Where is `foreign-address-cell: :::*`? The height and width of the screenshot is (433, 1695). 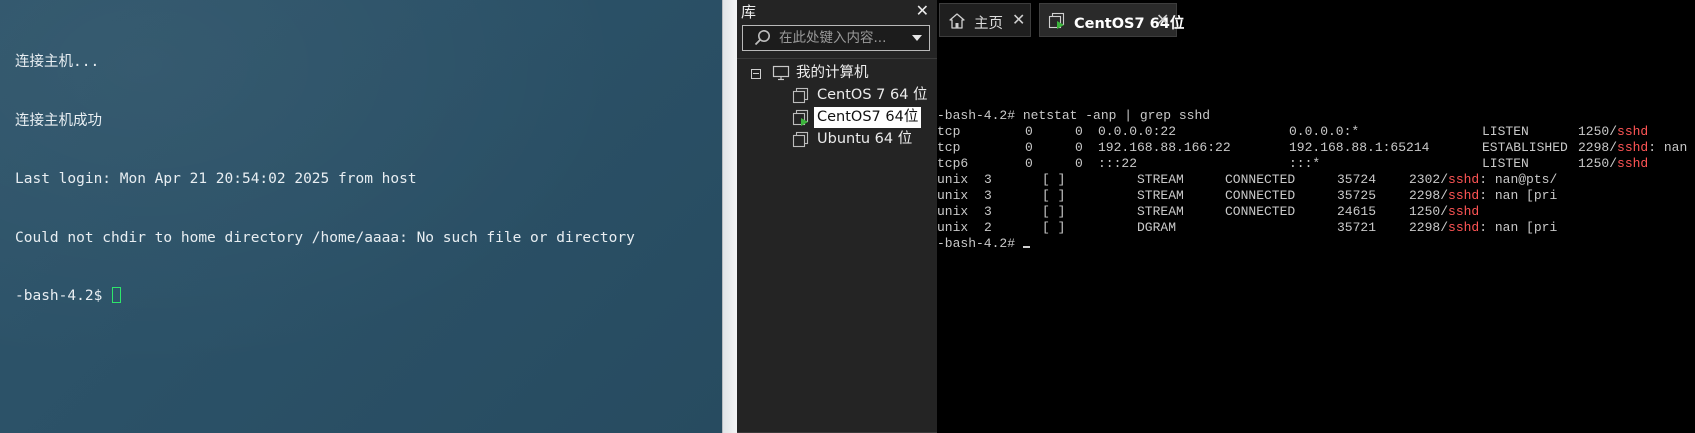 foreign-address-cell: :::* is located at coordinates (1305, 163).